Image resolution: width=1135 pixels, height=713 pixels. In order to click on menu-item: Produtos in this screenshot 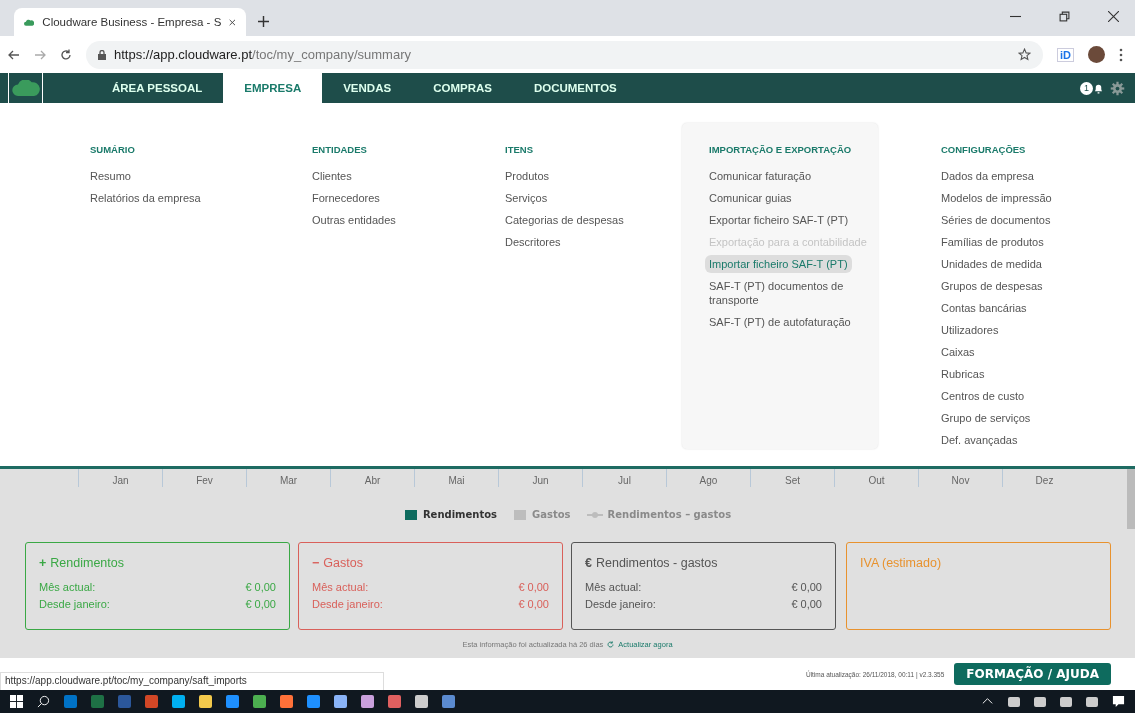, I will do `click(527, 176)`.